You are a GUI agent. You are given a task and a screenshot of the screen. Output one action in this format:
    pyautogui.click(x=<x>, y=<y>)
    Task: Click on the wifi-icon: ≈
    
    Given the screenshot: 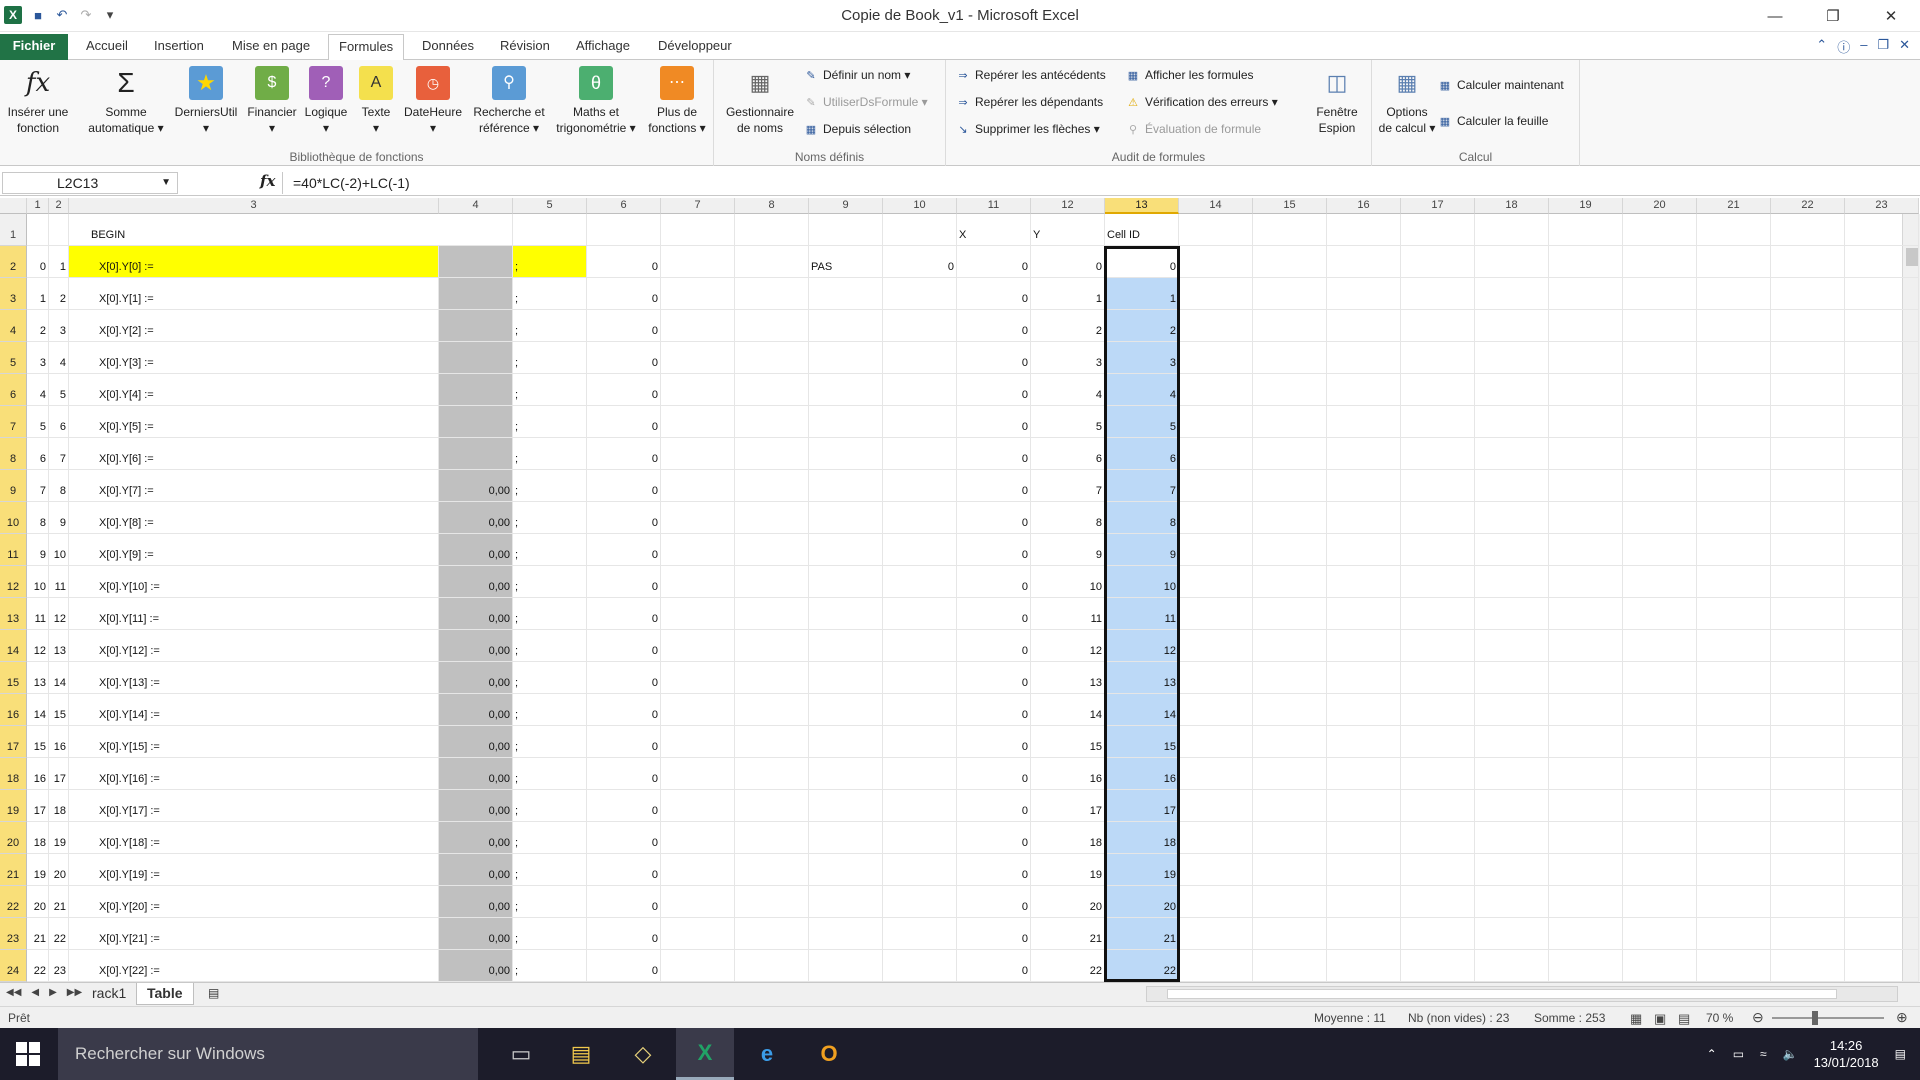 What is the action you would take?
    pyautogui.click(x=1763, y=1054)
    